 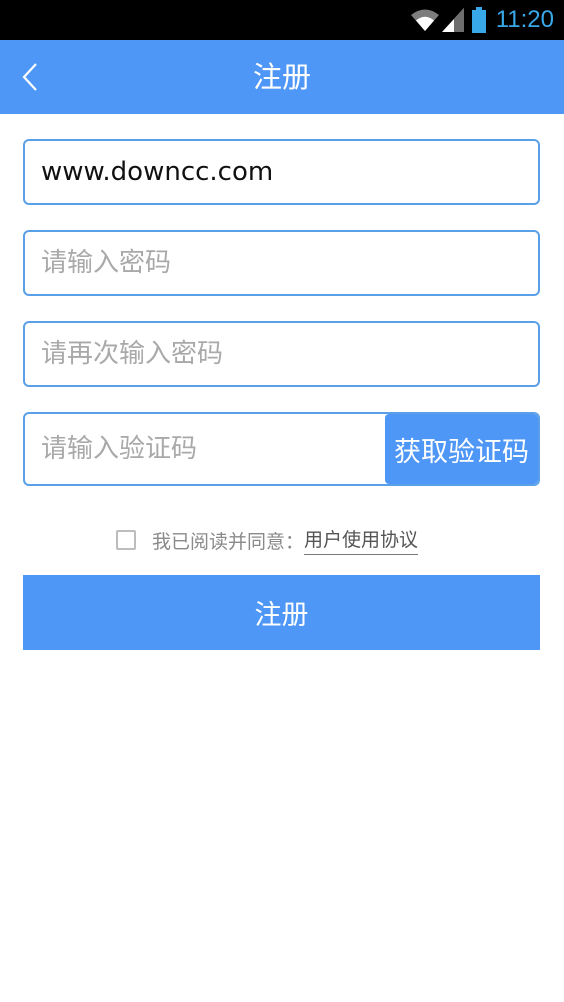 I want to click on page-title: 注册, so click(x=281, y=77).